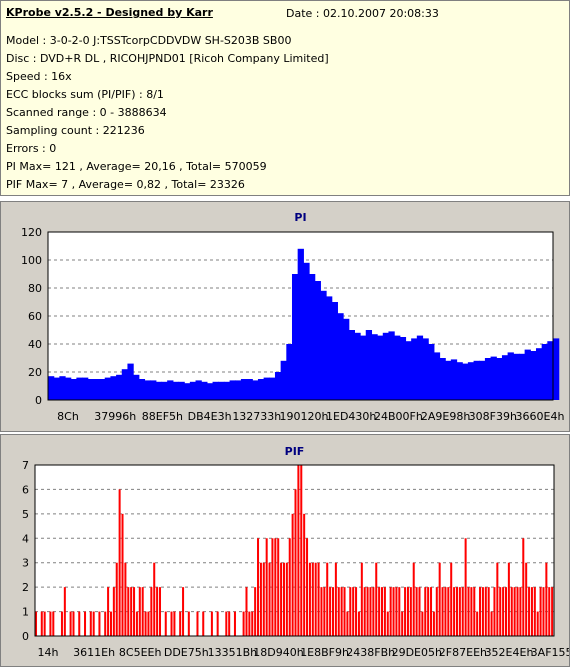 The height and width of the screenshot is (669, 572). What do you see at coordinates (25, 514) in the screenshot?
I see `pif-ytick-label: 5` at bounding box center [25, 514].